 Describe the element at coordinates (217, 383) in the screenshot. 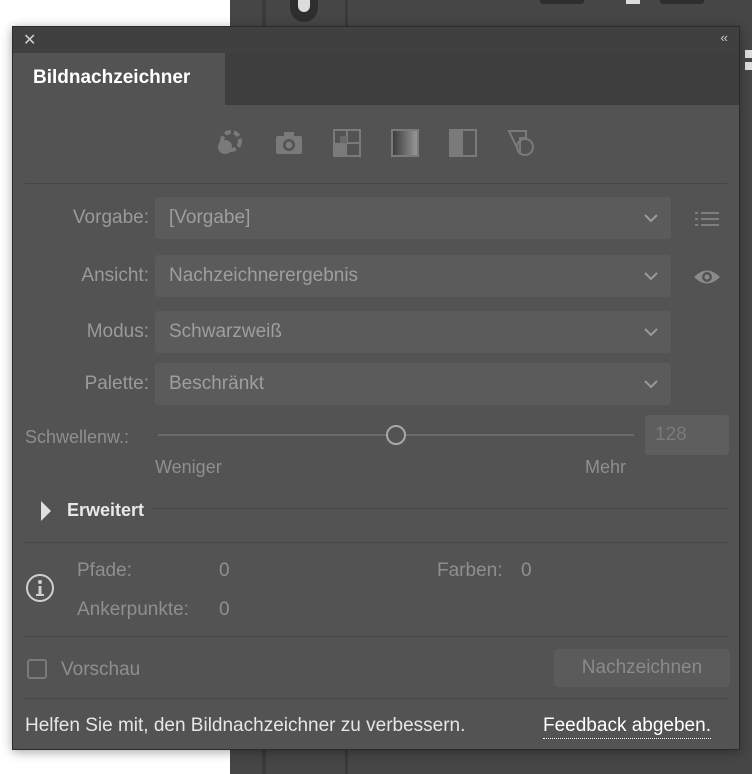

I see `palette-value: Beschränkt` at that location.